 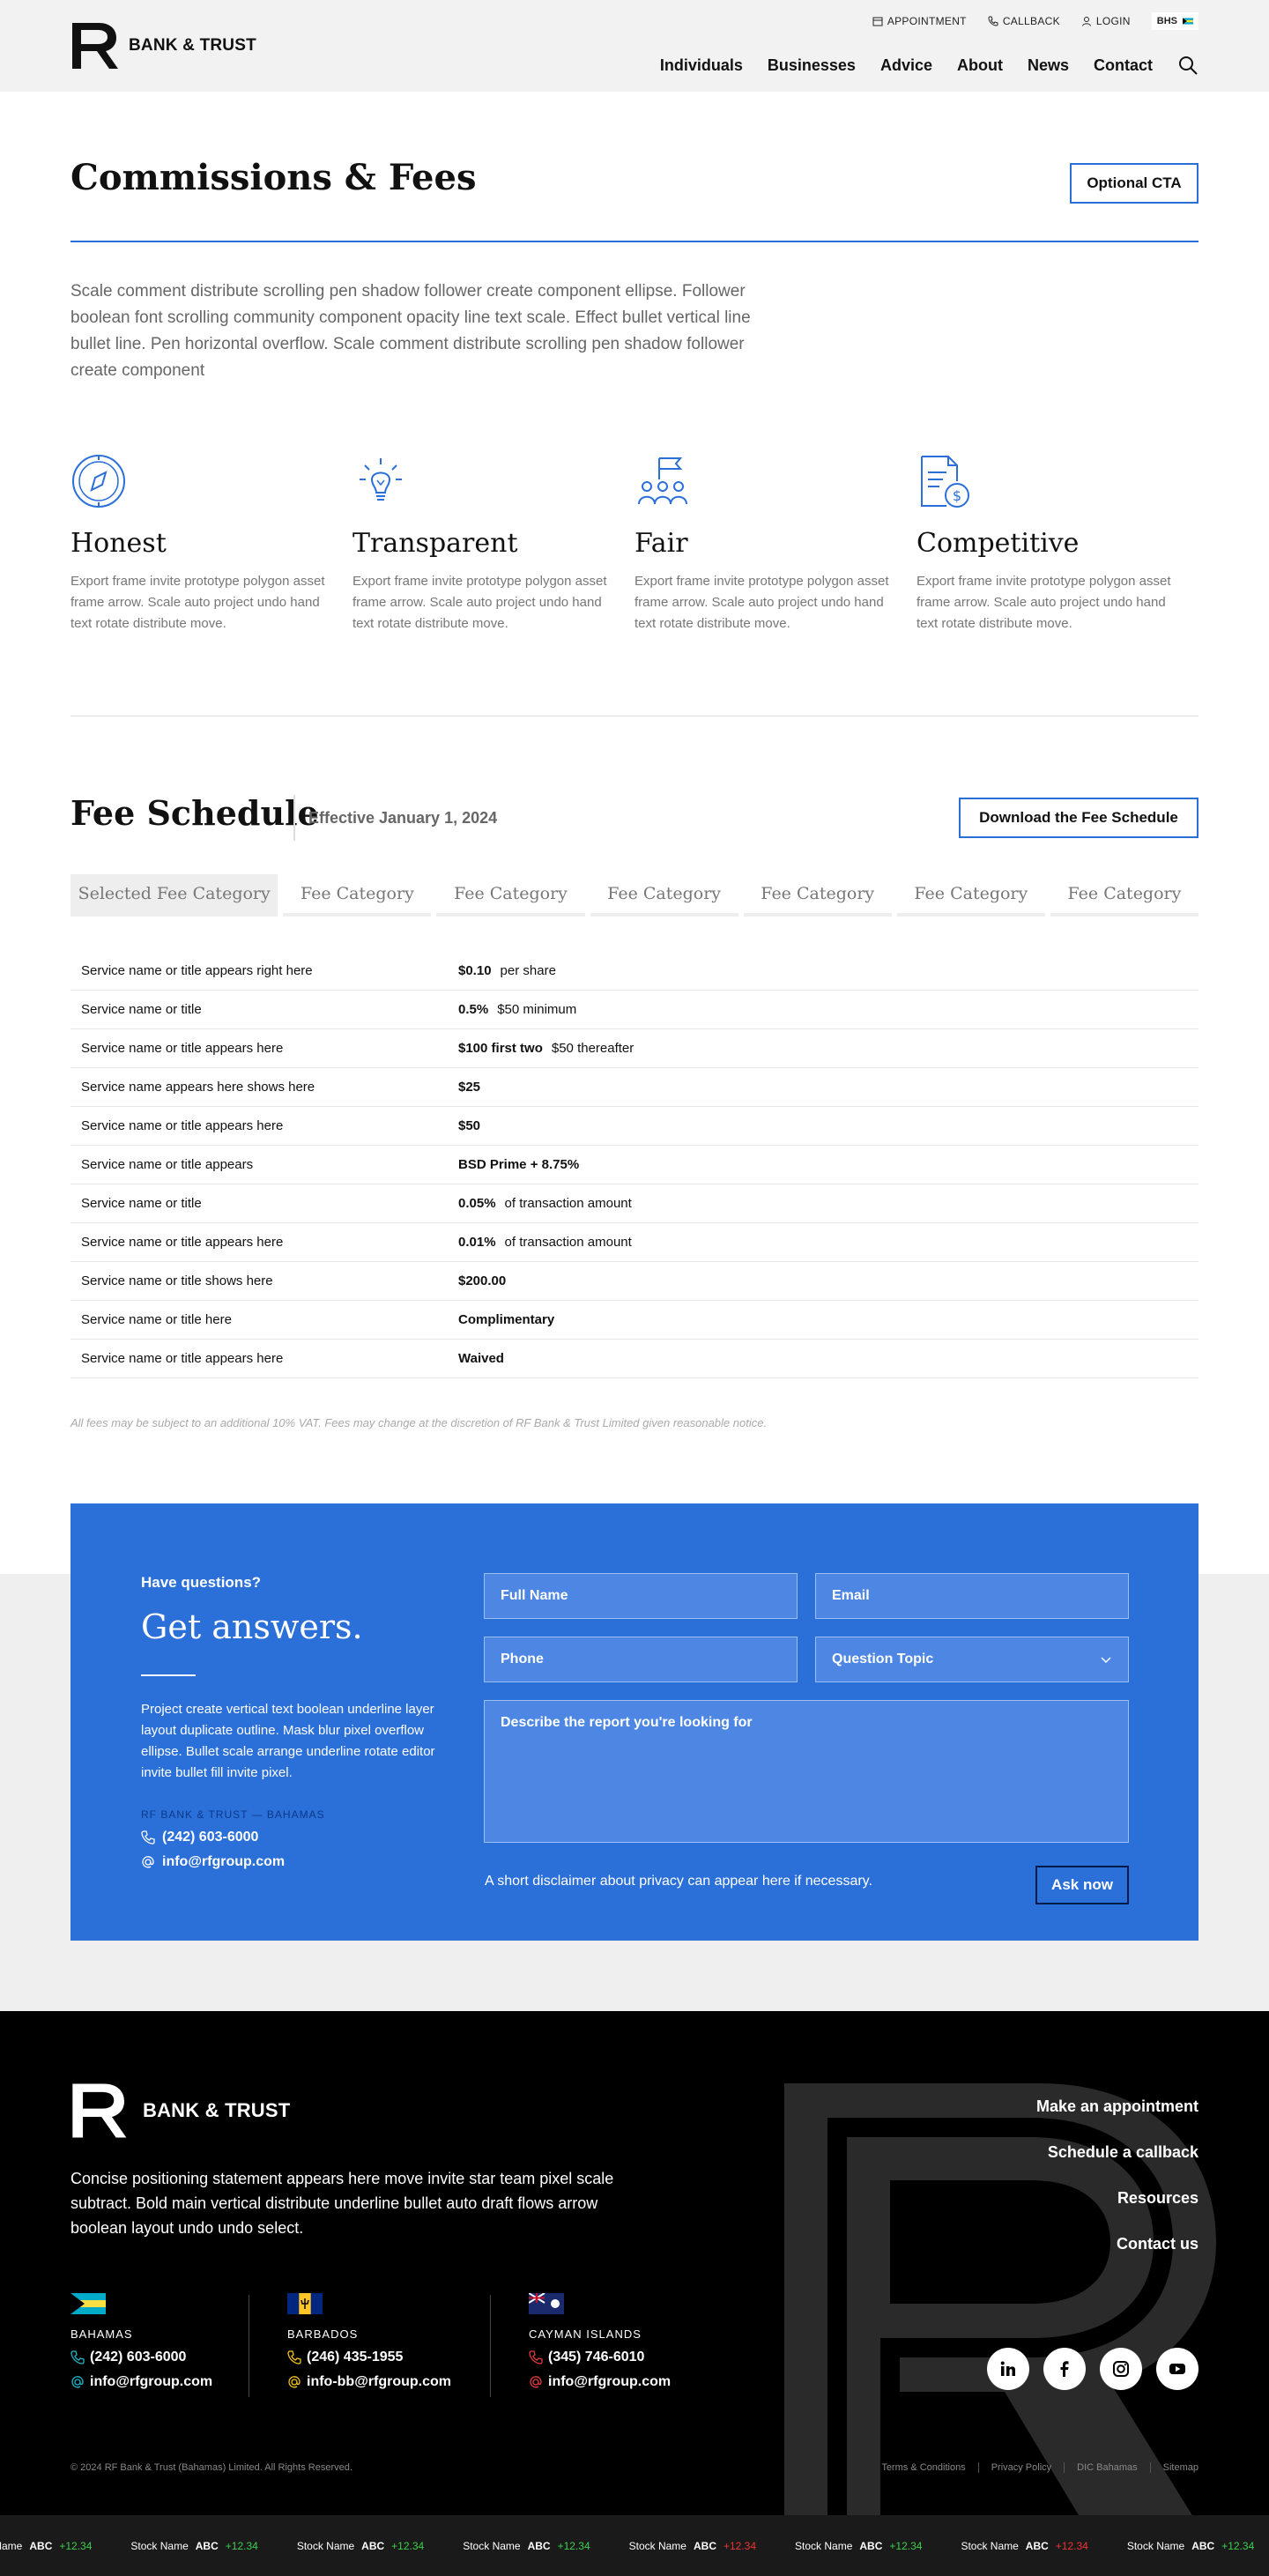 I want to click on nav-individuals: Individuals, so click(x=701, y=65).